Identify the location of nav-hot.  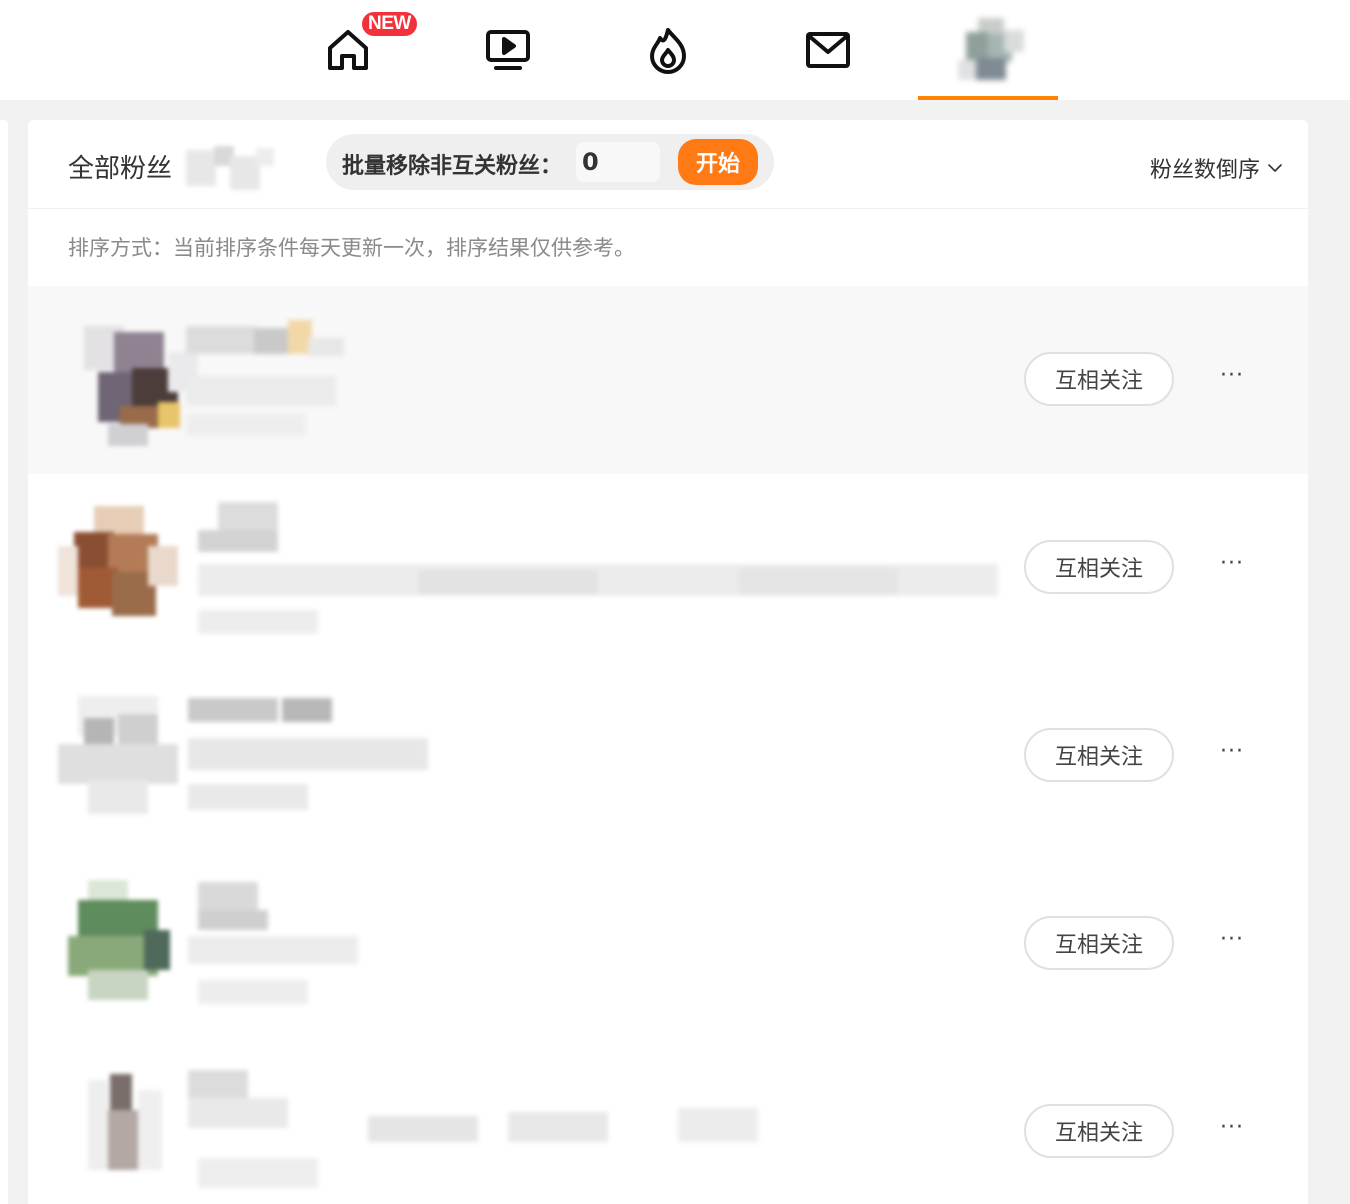
(668, 50).